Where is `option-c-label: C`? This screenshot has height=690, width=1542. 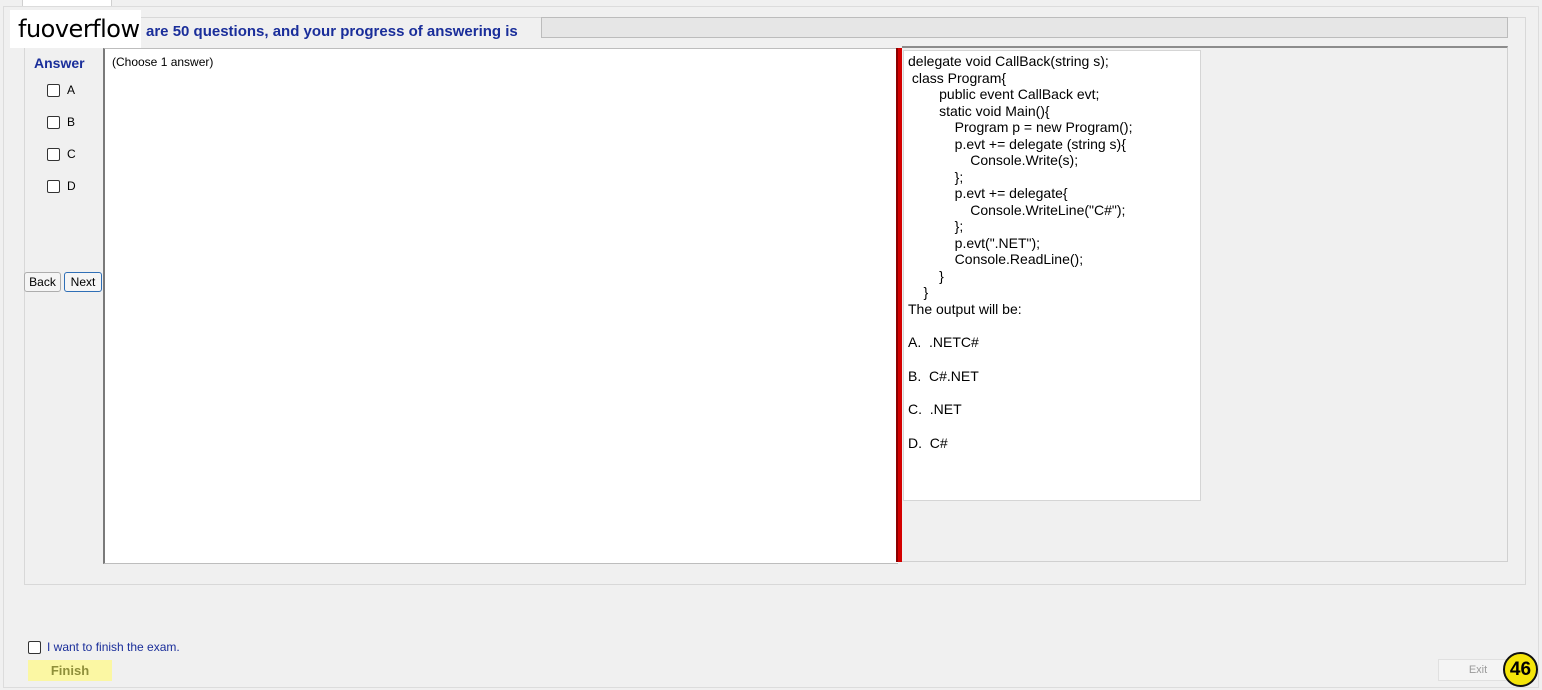 option-c-label: C is located at coordinates (71, 154).